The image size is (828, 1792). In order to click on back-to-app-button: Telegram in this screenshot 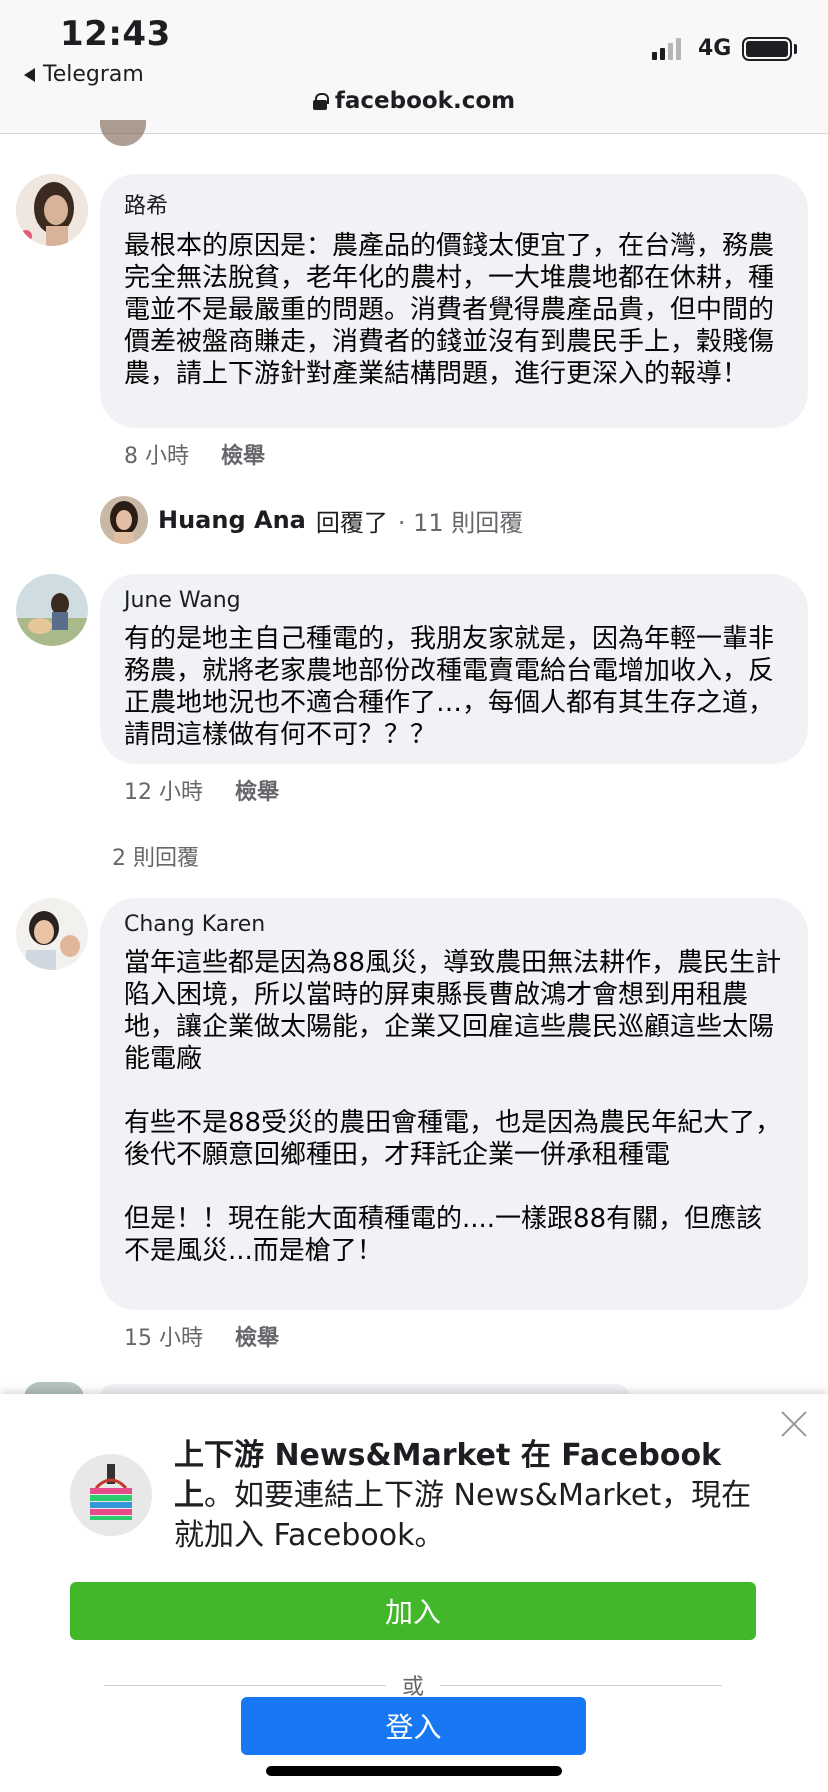, I will do `click(84, 74)`.